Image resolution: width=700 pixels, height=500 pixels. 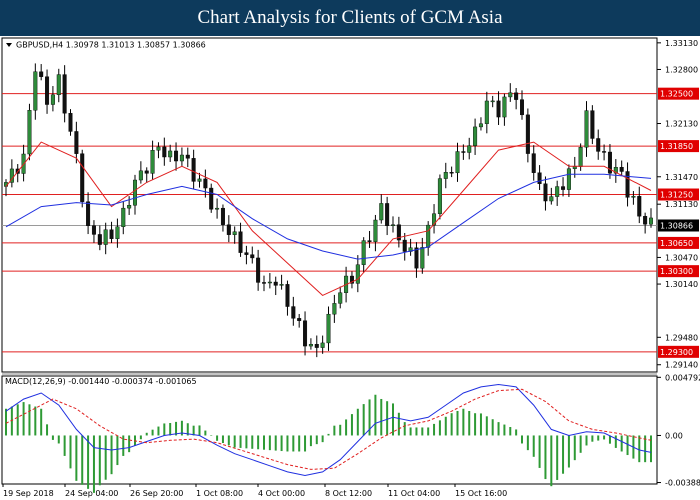 I want to click on banner-title: Chart Analysis for Clients of GCM Asia, so click(x=350, y=17).